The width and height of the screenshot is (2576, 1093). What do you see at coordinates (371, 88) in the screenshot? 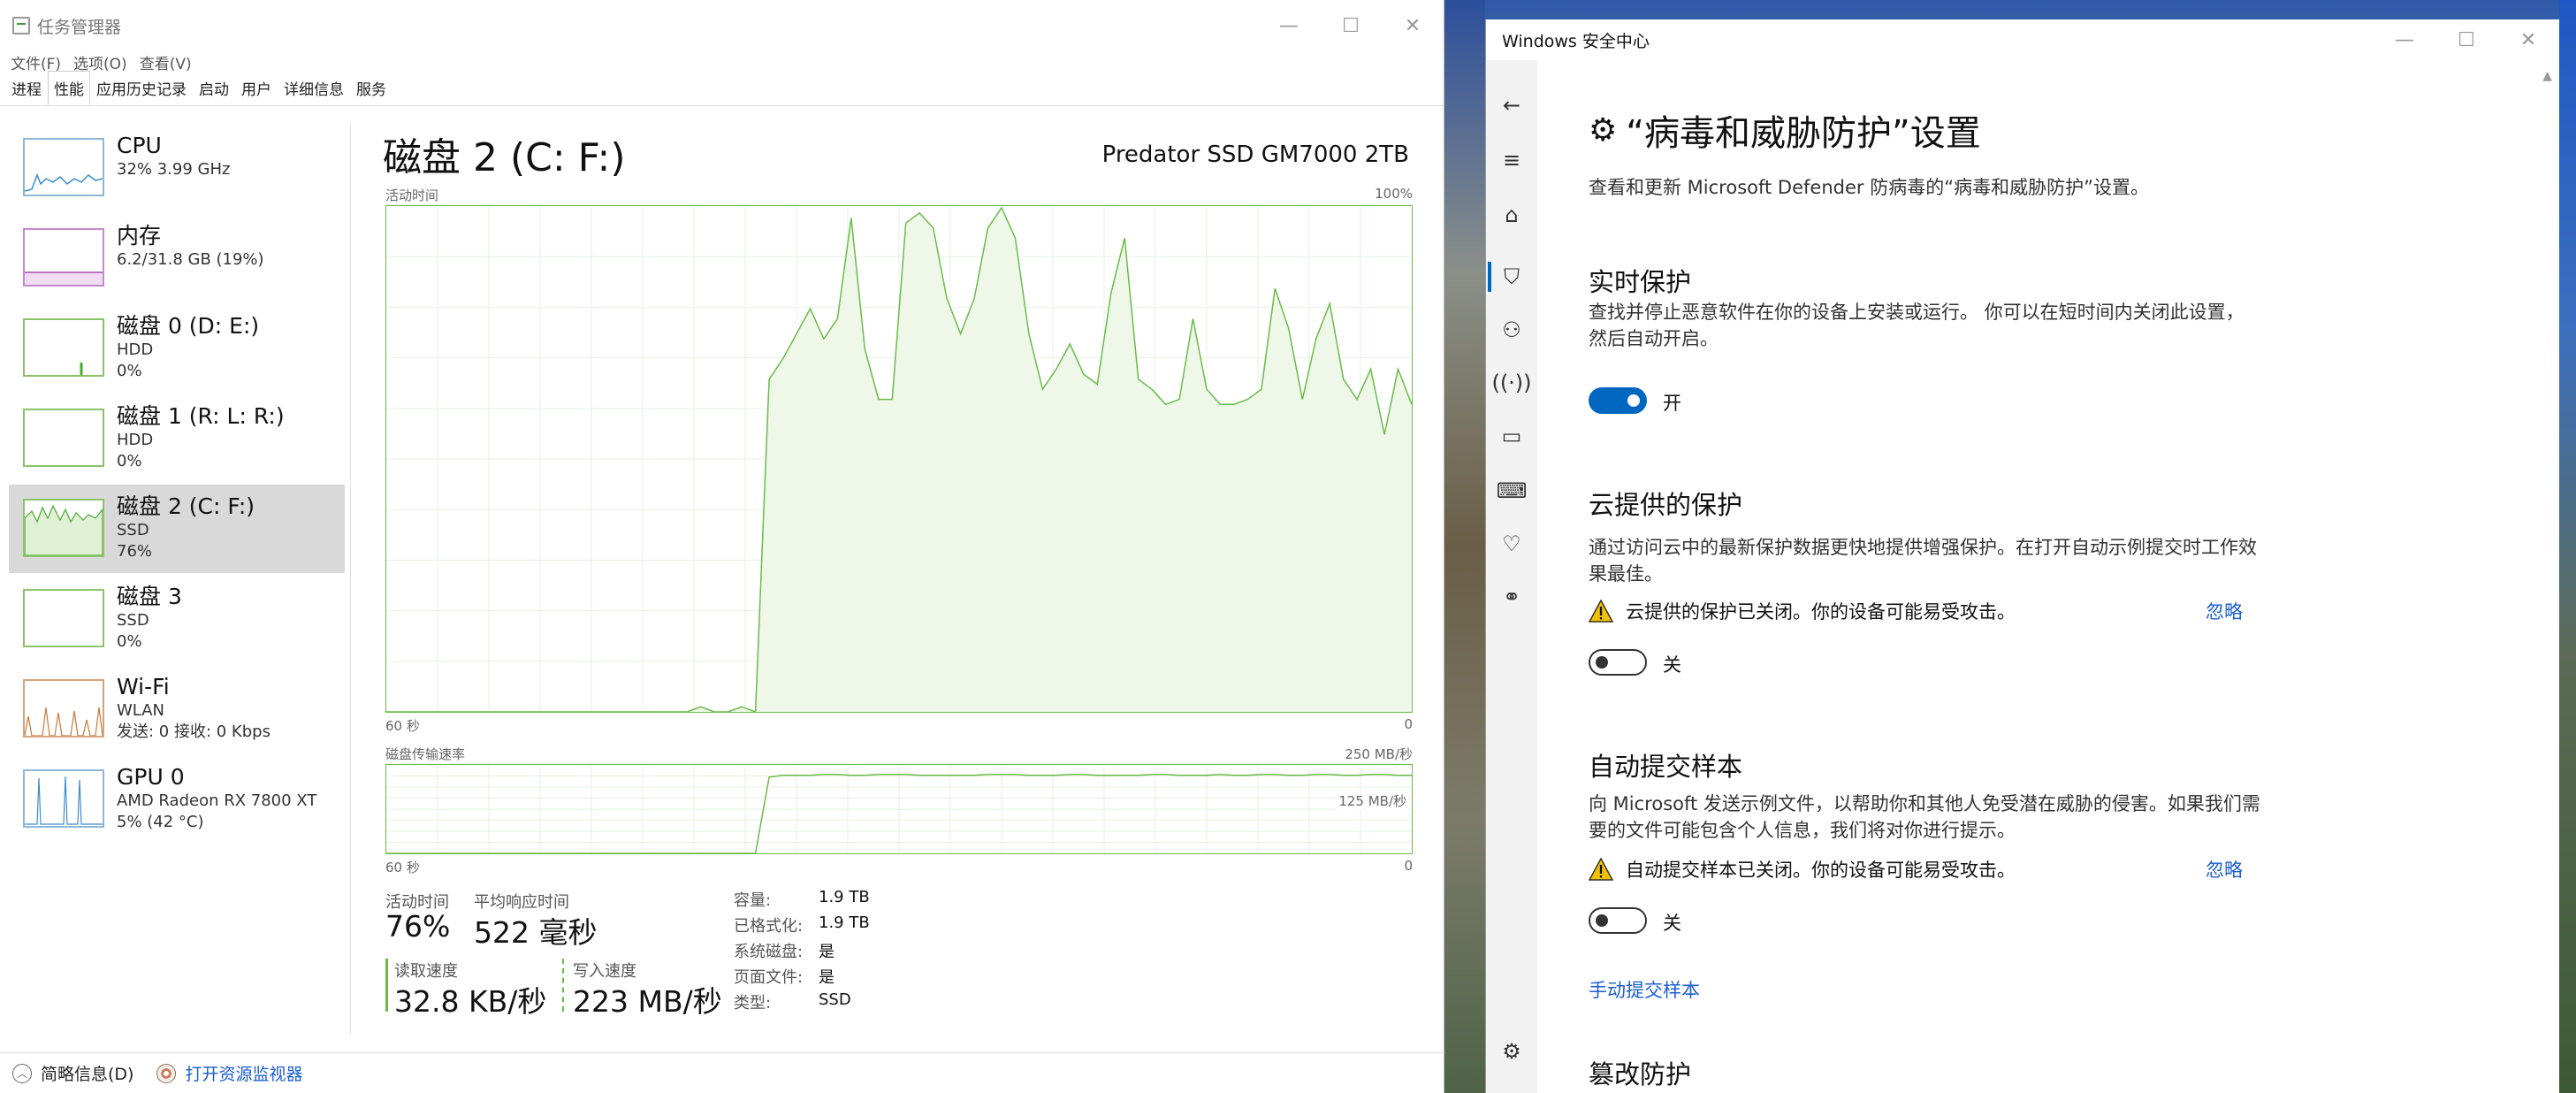
I see `tab-services: 服务` at bounding box center [371, 88].